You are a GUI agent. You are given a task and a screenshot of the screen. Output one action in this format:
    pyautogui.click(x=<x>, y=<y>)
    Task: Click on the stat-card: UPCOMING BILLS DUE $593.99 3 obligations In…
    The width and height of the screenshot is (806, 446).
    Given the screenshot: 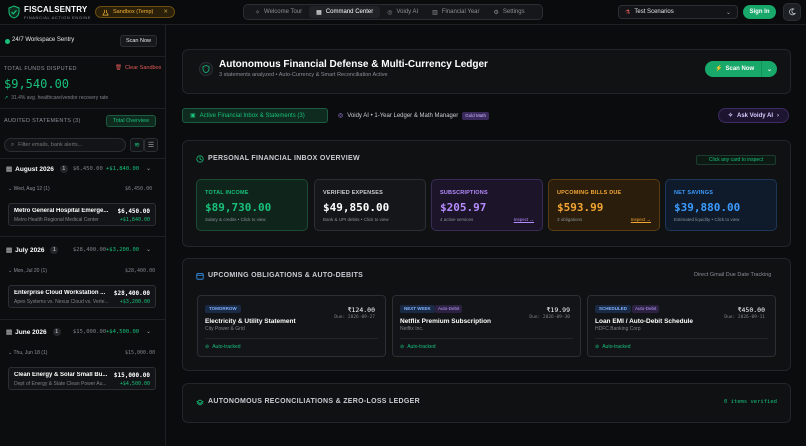 What is the action you would take?
    pyautogui.click(x=604, y=205)
    